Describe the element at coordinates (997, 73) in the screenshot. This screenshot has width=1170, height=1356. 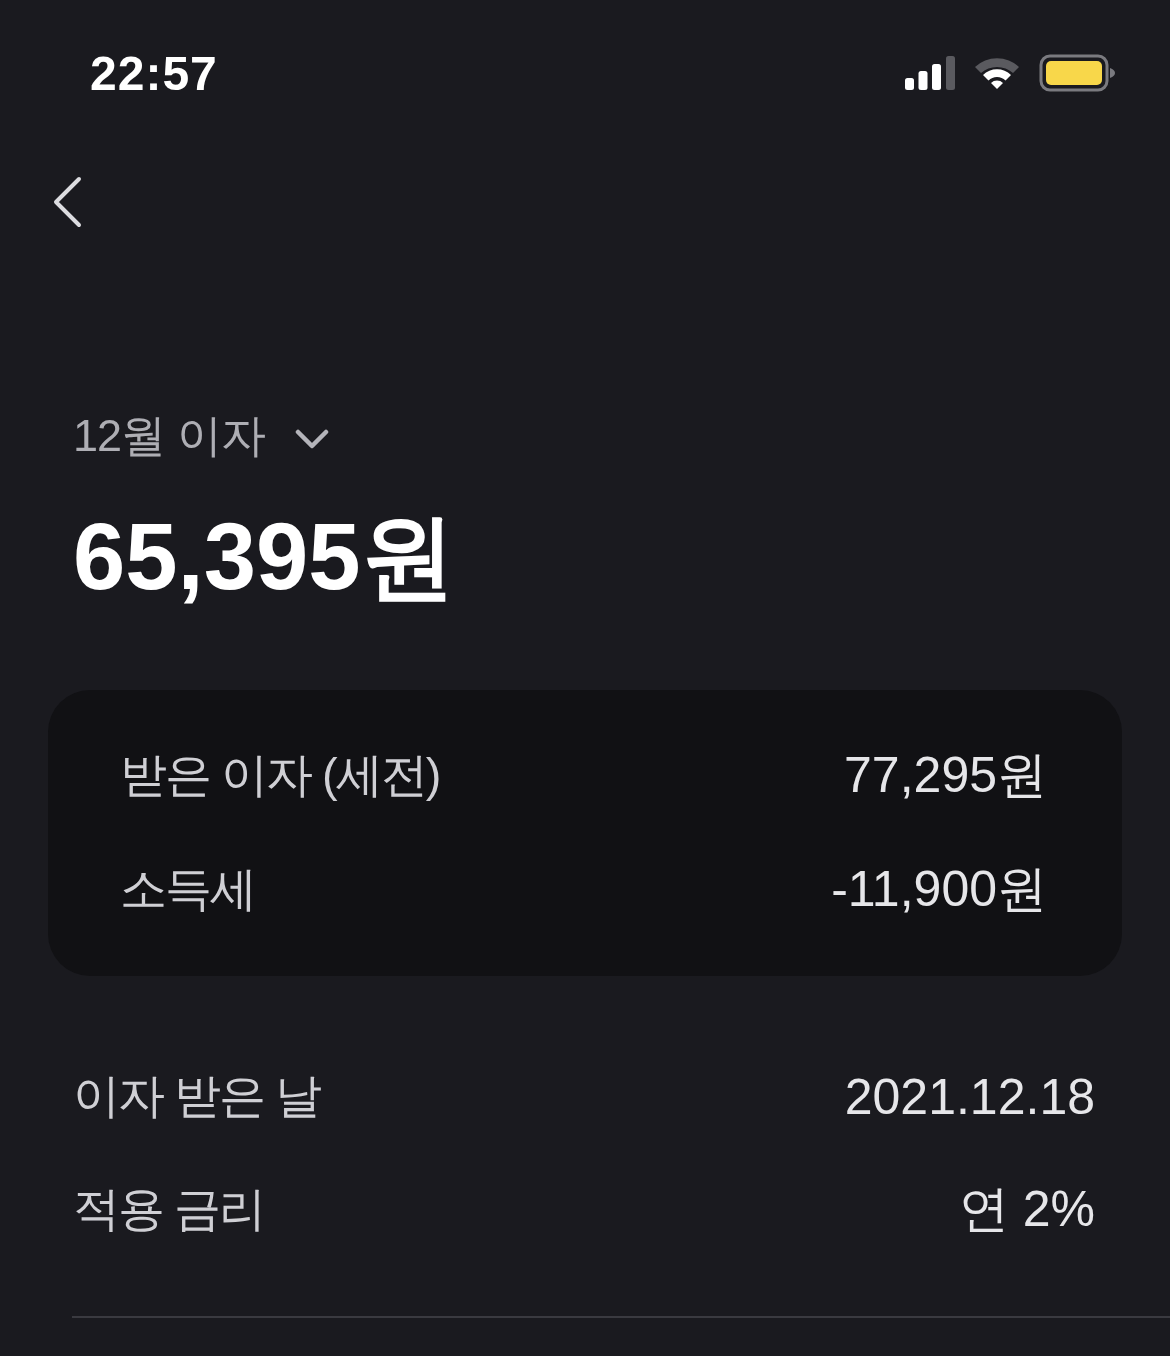
I see `wifi-icon` at that location.